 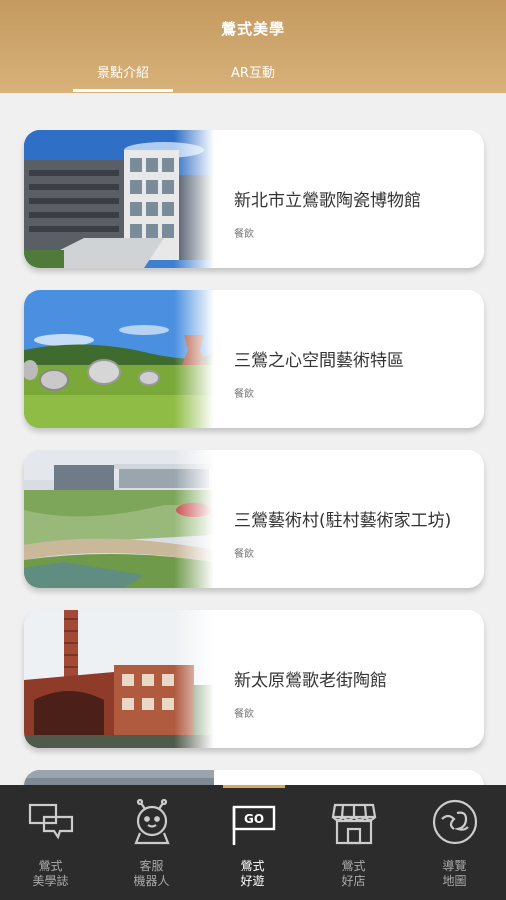 What do you see at coordinates (119, 679) in the screenshot?
I see `brick-kiln-photo` at bounding box center [119, 679].